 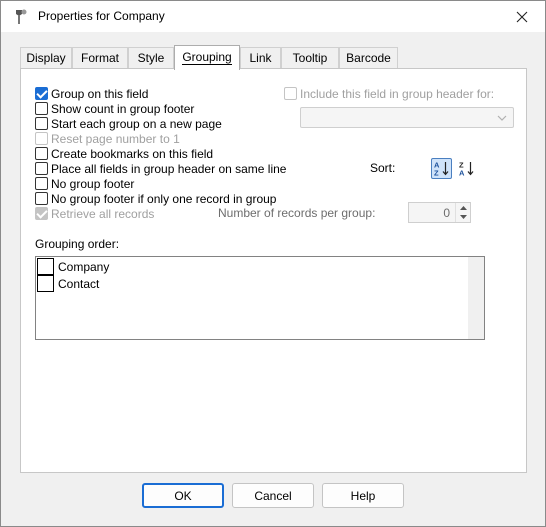 I want to click on tab-grouping: Grouping, so click(x=207, y=57).